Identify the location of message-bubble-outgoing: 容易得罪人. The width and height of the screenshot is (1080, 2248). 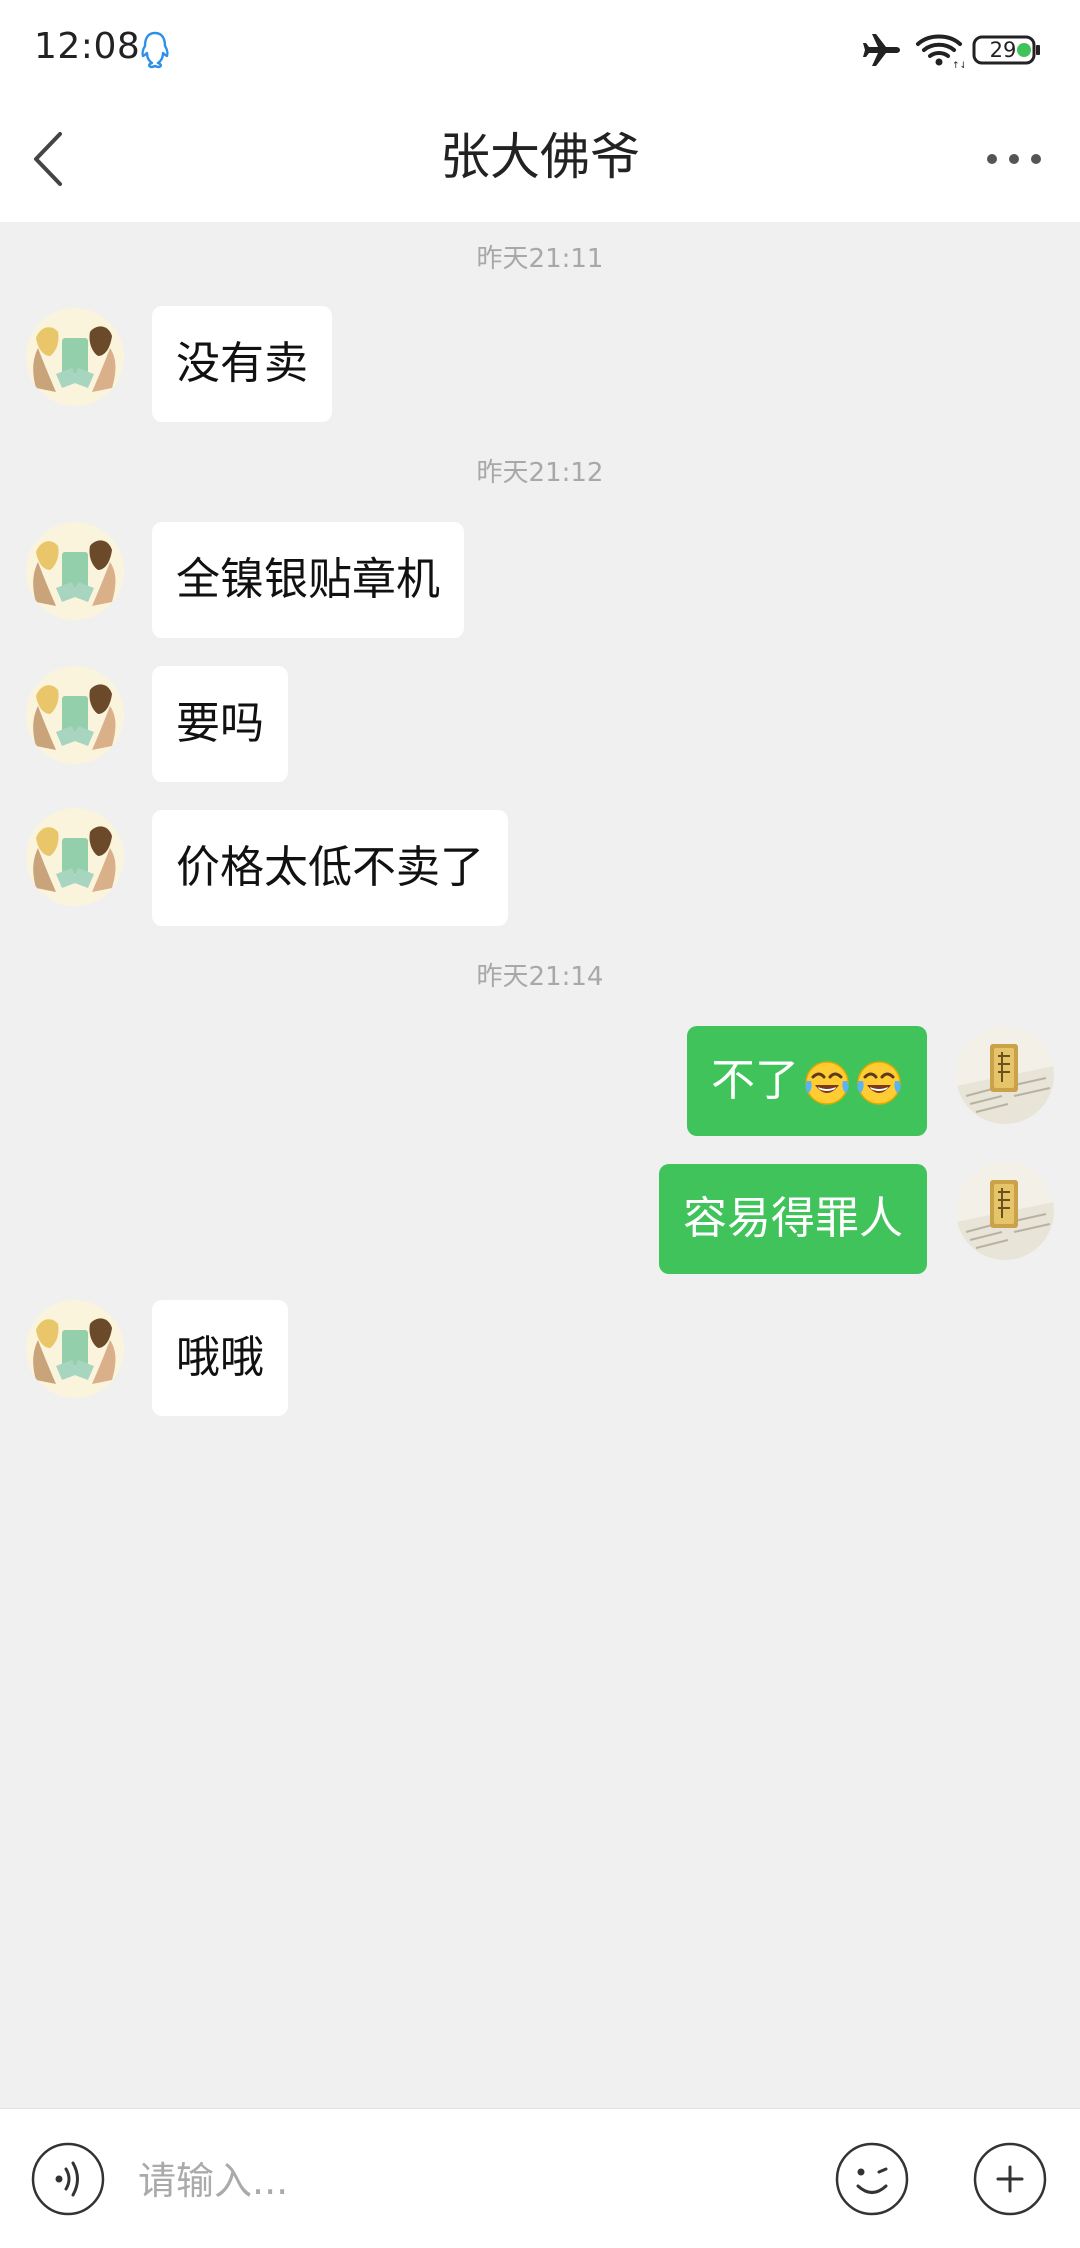
(793, 1219).